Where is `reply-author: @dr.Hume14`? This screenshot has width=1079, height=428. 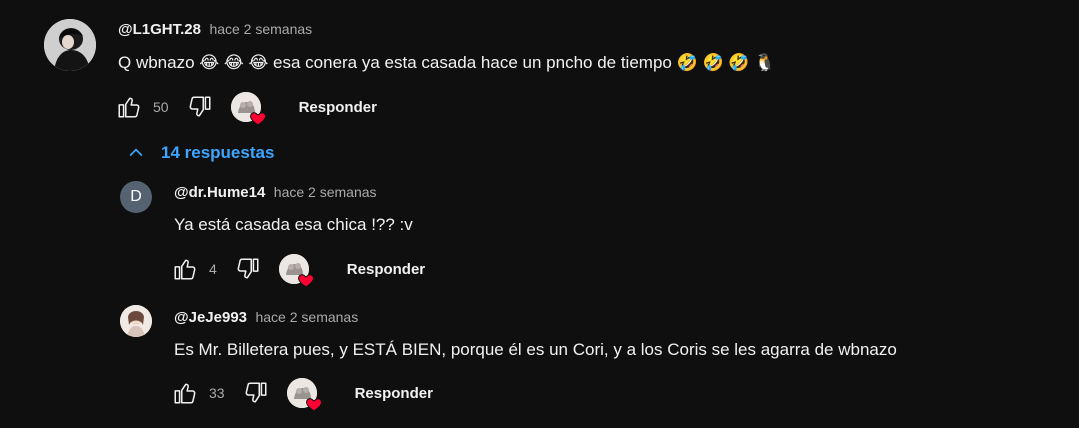
reply-author: @dr.Hume14 is located at coordinates (219, 192).